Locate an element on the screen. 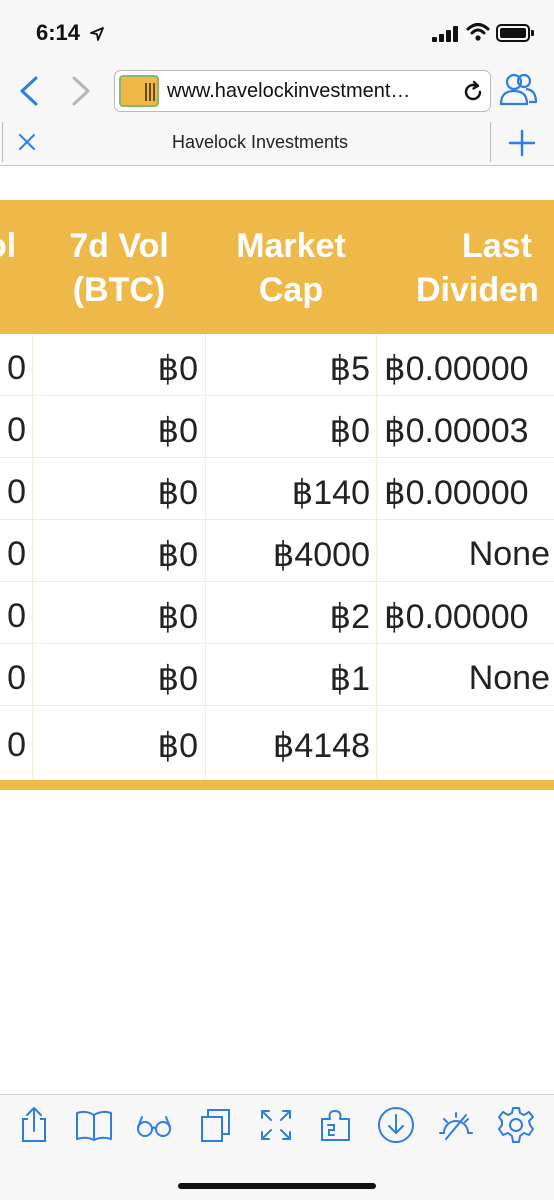 The height and width of the screenshot is (1200, 554). cell-7d-vol-total: ฿0 is located at coordinates (177, 746).